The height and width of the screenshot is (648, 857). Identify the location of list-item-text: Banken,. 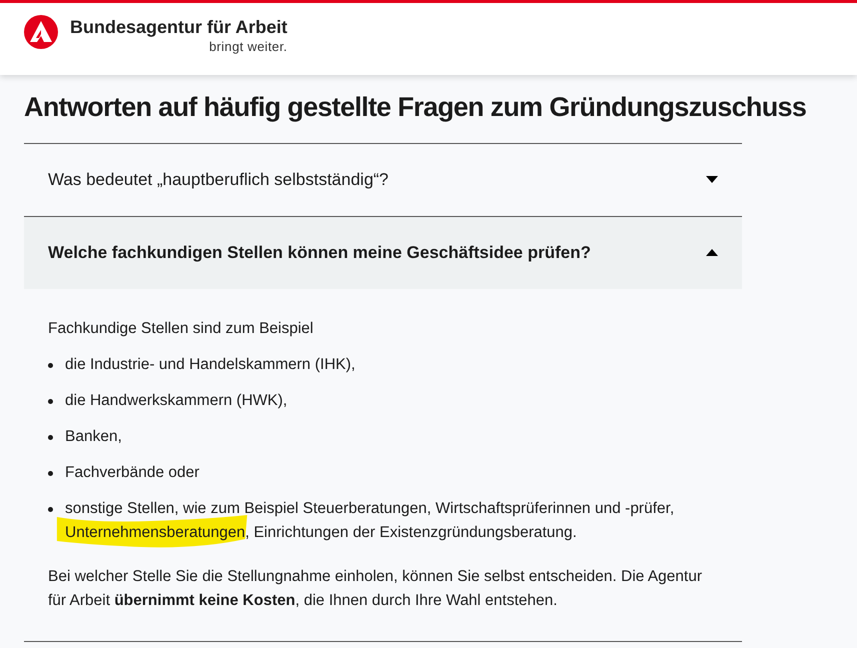
(93, 436).